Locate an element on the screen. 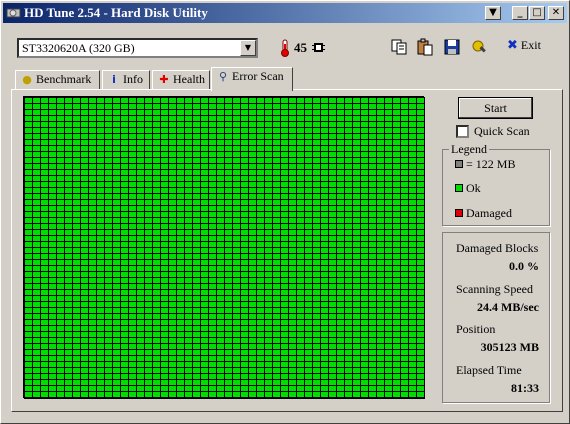  close-button: ✕ is located at coordinates (556, 13).